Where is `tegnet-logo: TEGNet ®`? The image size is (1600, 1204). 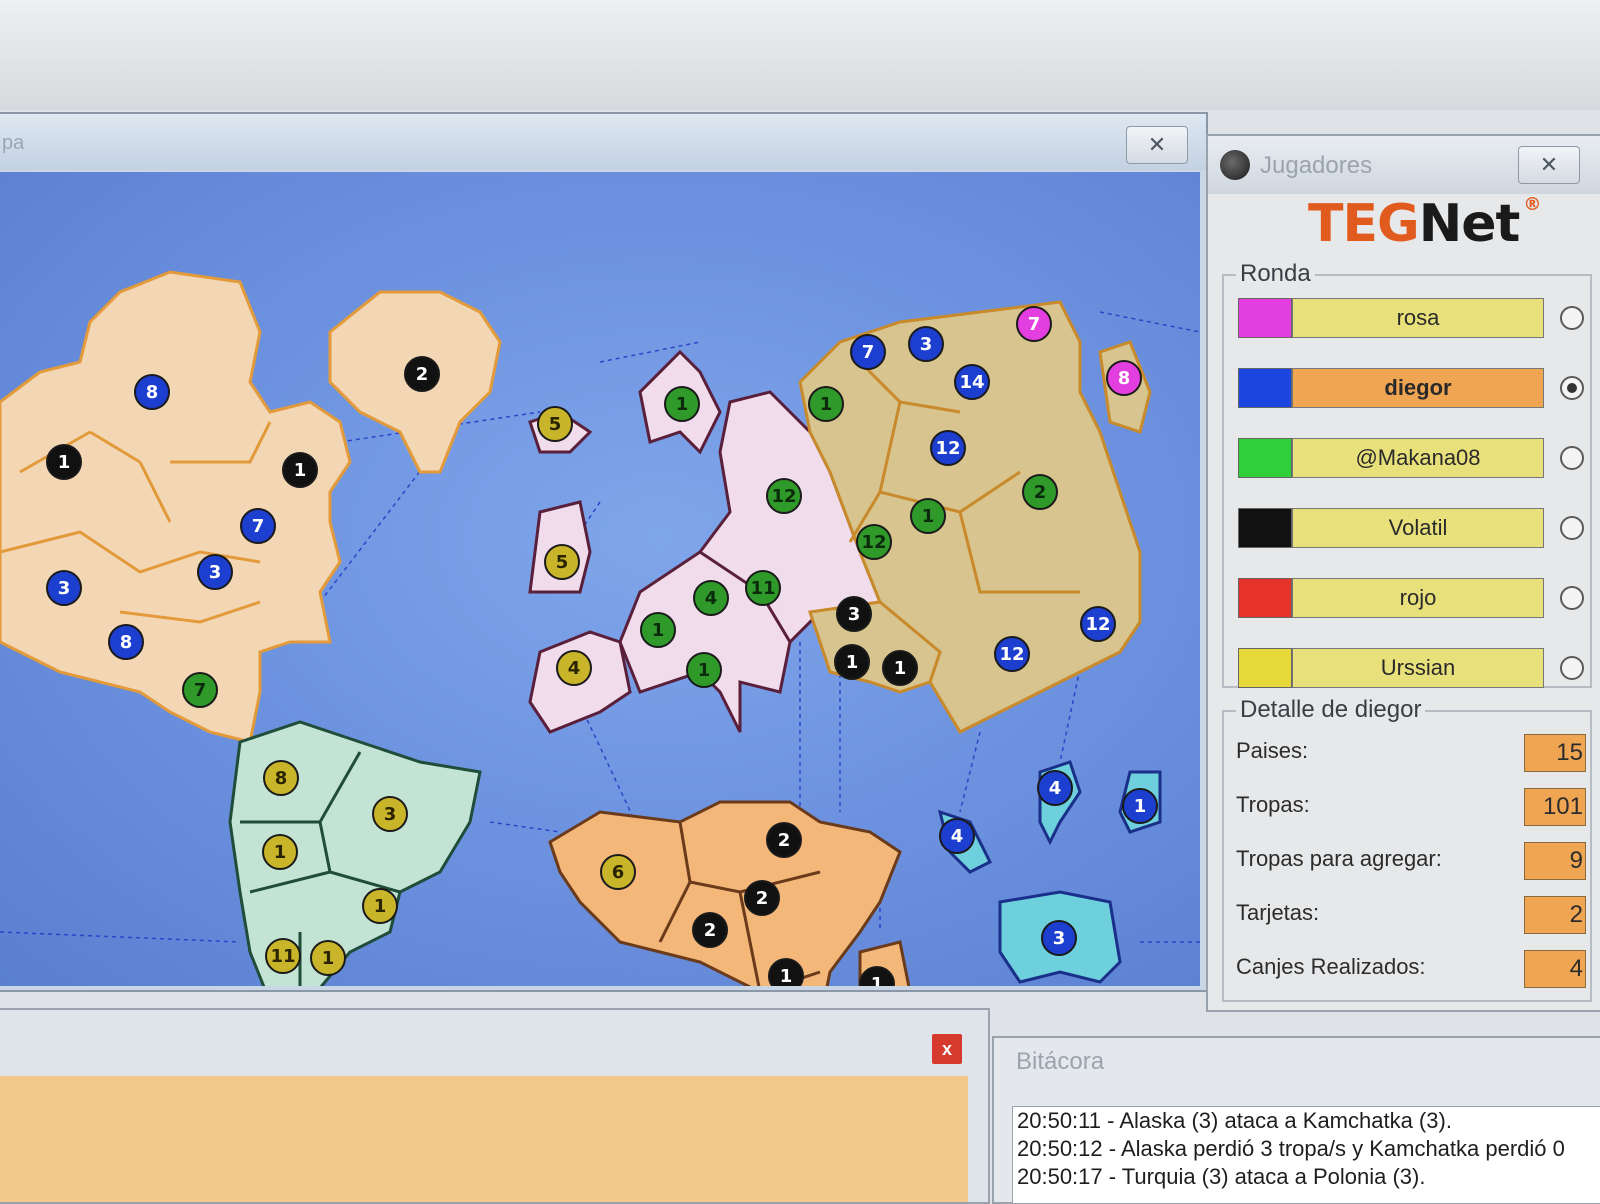
tegnet-logo: TEGNet ® is located at coordinates (1424, 224).